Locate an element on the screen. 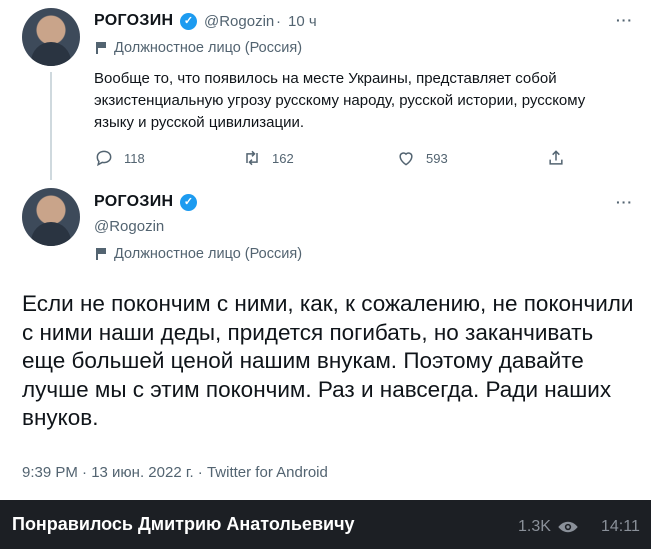 This screenshot has height=549, width=651. share-button is located at coordinates (556, 158).